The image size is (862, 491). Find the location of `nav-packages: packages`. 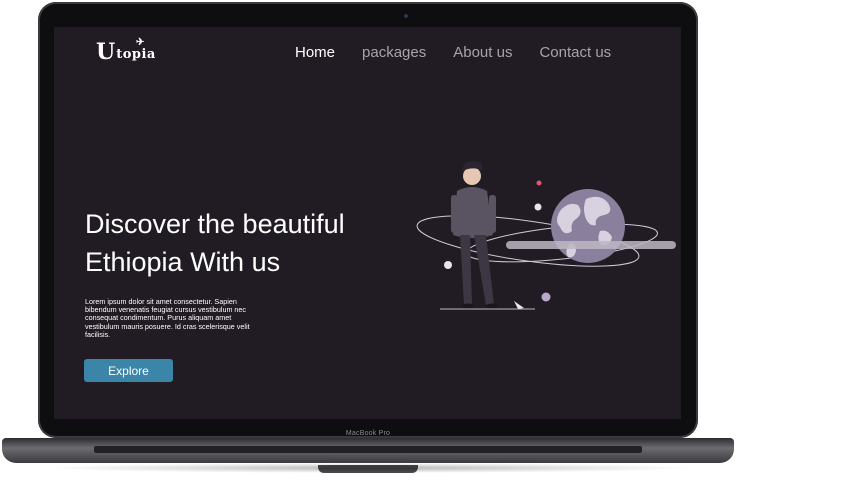

nav-packages: packages is located at coordinates (394, 52).